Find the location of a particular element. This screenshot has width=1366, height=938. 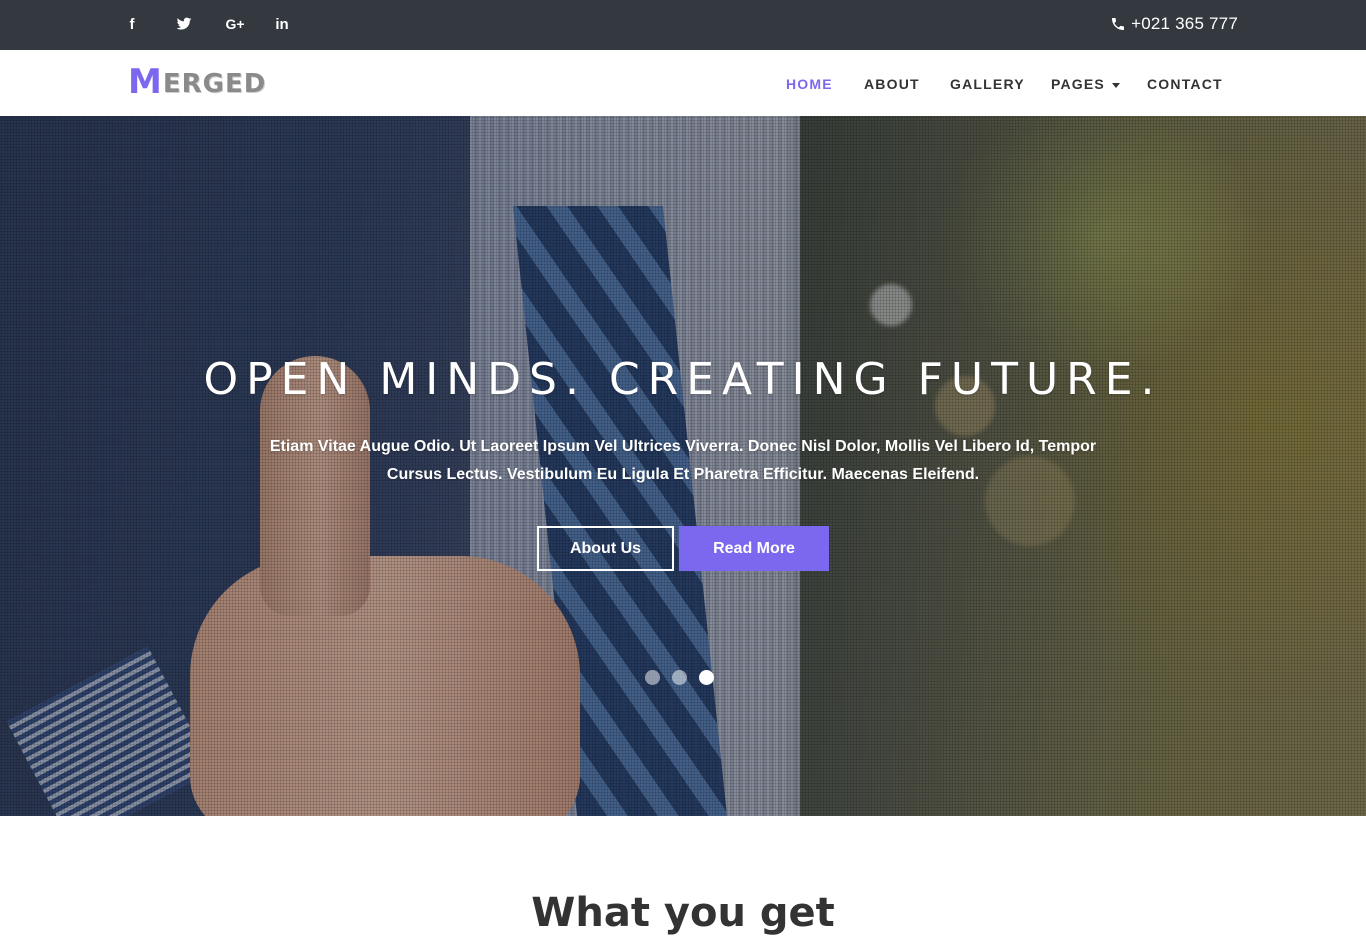

about-us-button: About Us is located at coordinates (605, 548).